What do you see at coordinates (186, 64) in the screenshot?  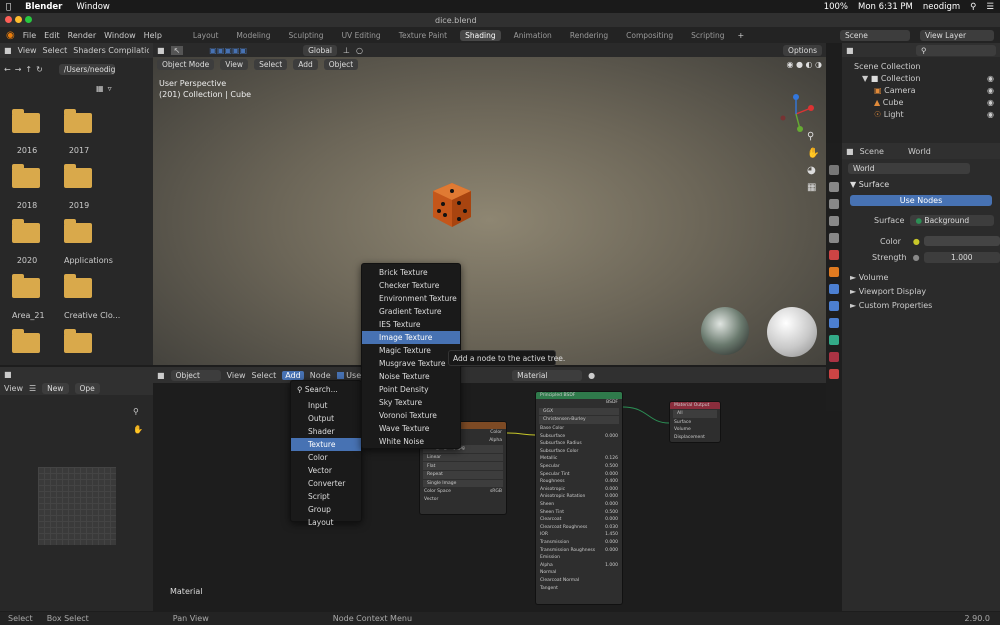 I see `object-mode-dropdown: Object Mode` at bounding box center [186, 64].